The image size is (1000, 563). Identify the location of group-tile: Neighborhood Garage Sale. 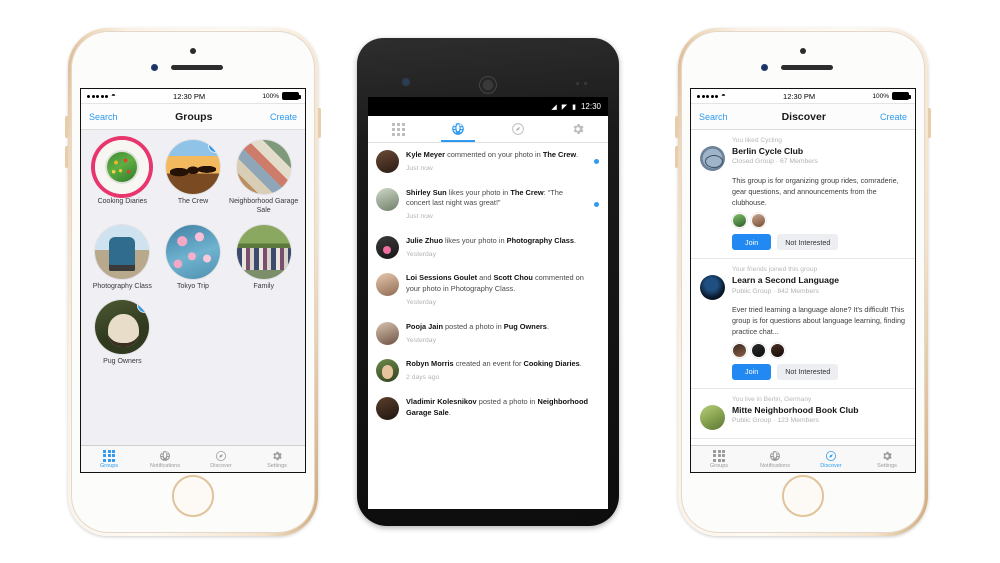
(263, 178).